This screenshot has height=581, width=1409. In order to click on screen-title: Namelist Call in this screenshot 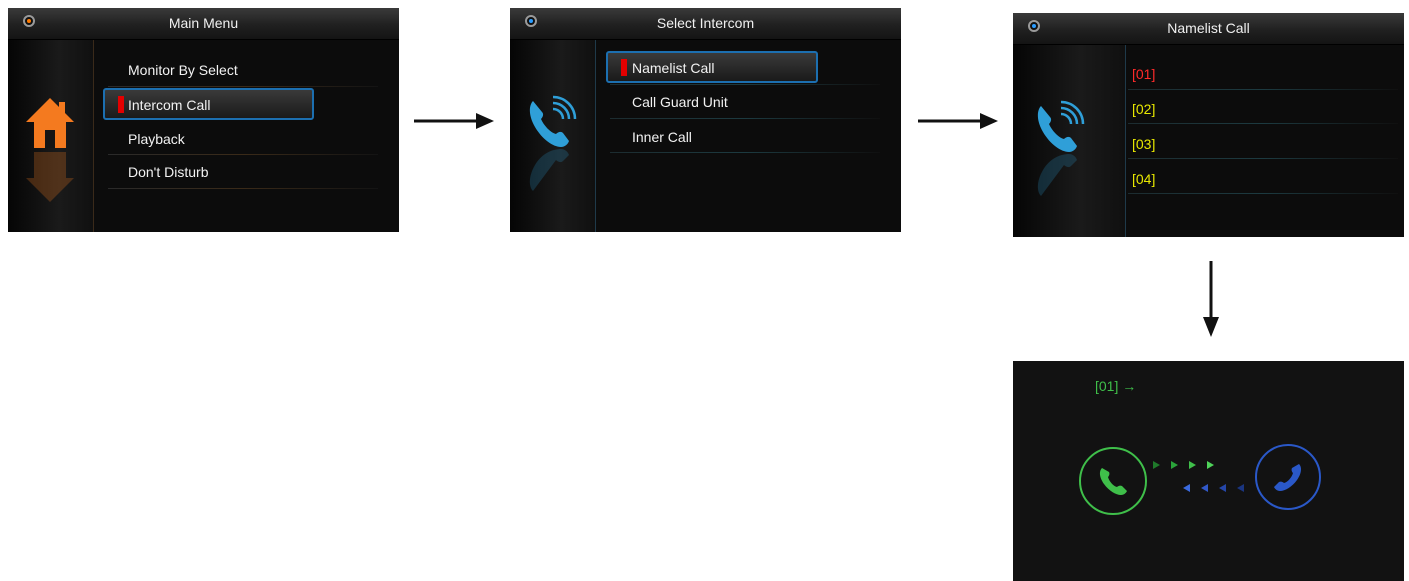, I will do `click(1208, 28)`.